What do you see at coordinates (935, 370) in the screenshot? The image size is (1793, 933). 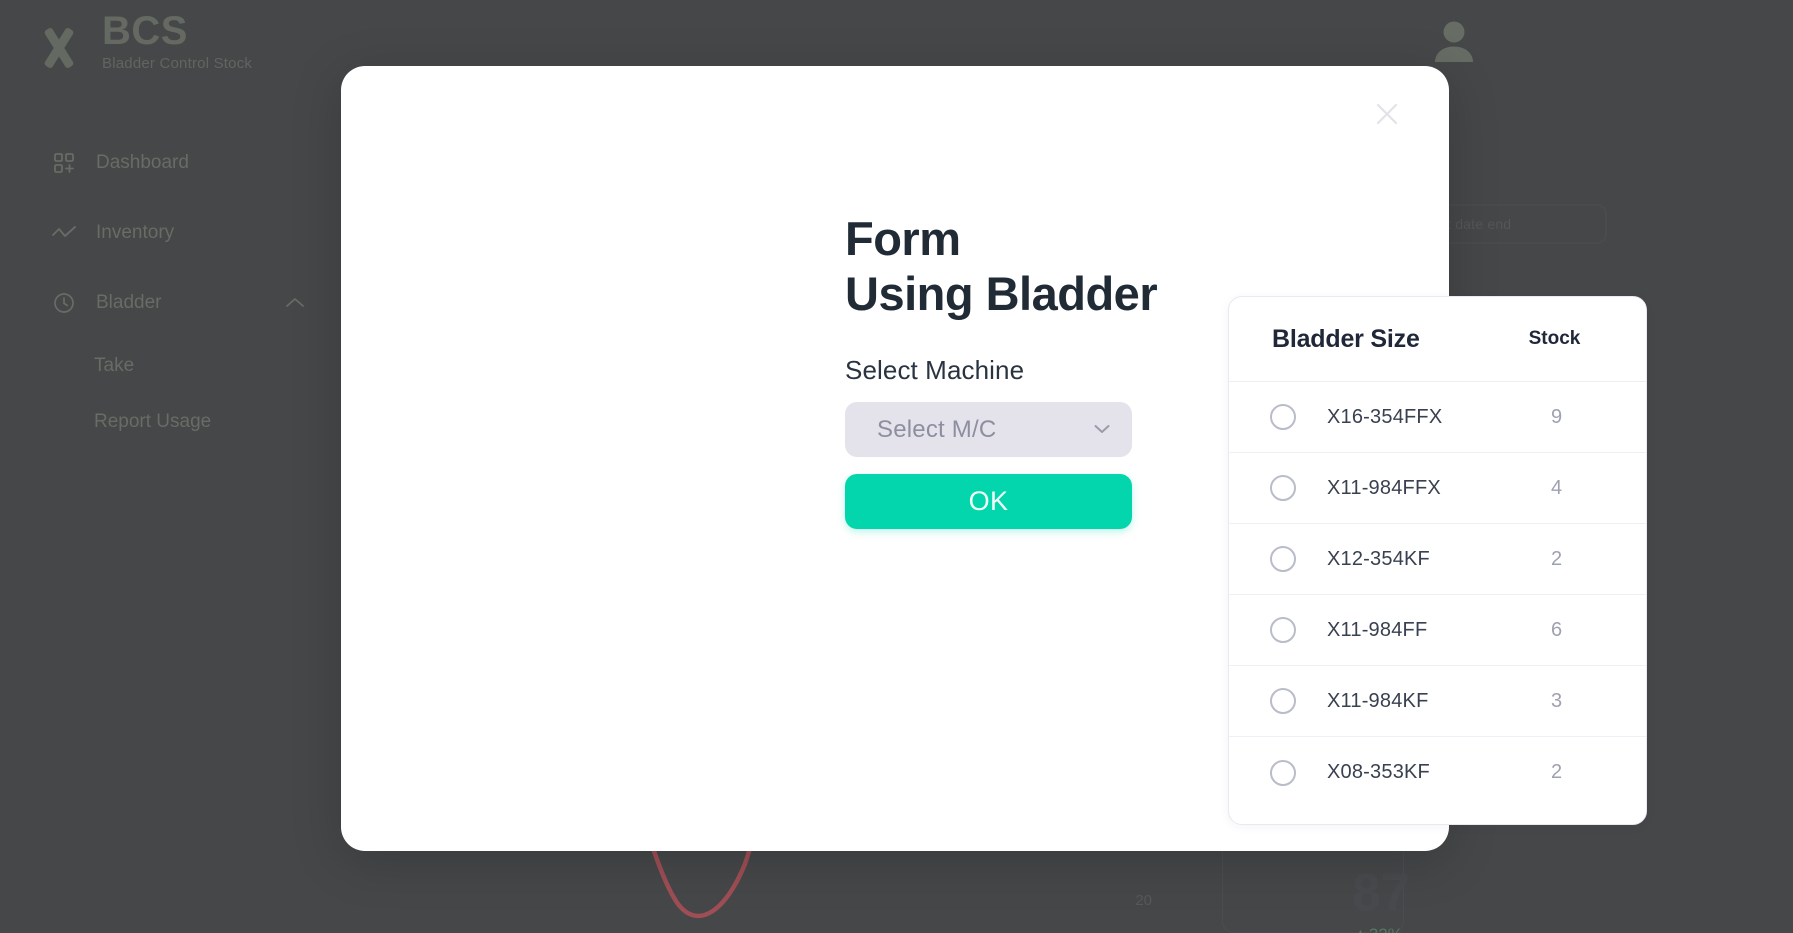 I see `select-machine-label: Select Machine` at bounding box center [935, 370].